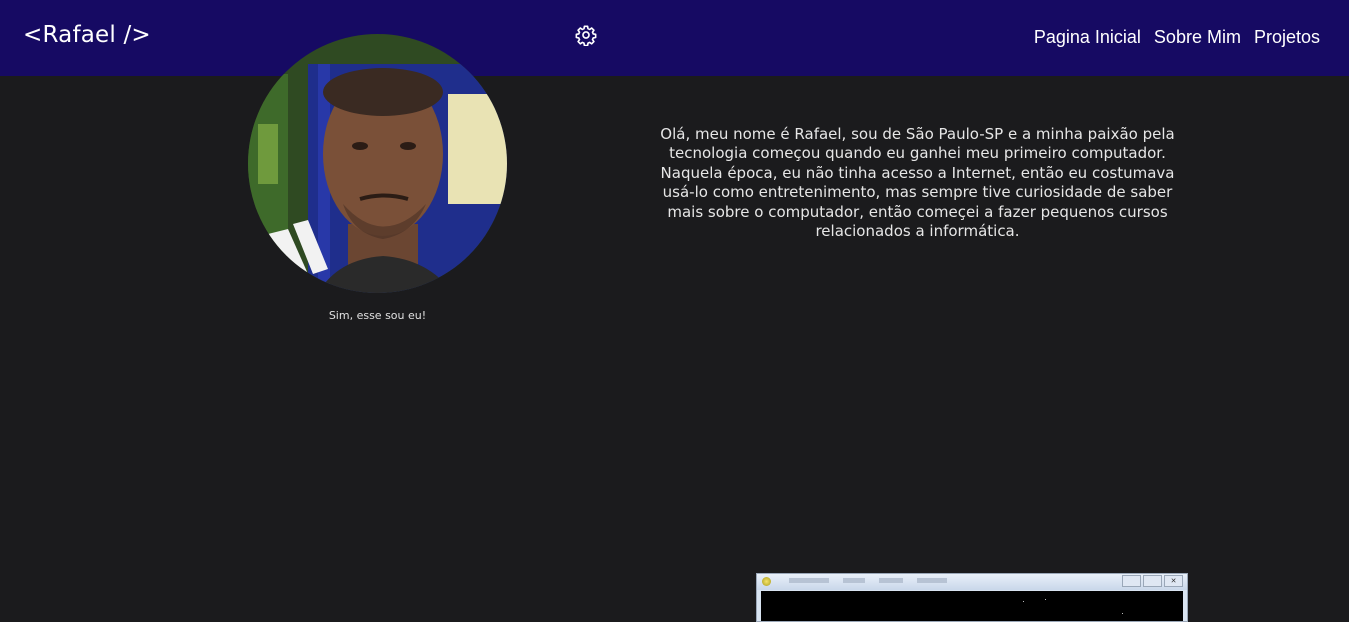  I want to click on nav-link-home: Pagina Inicial, so click(1087, 37).